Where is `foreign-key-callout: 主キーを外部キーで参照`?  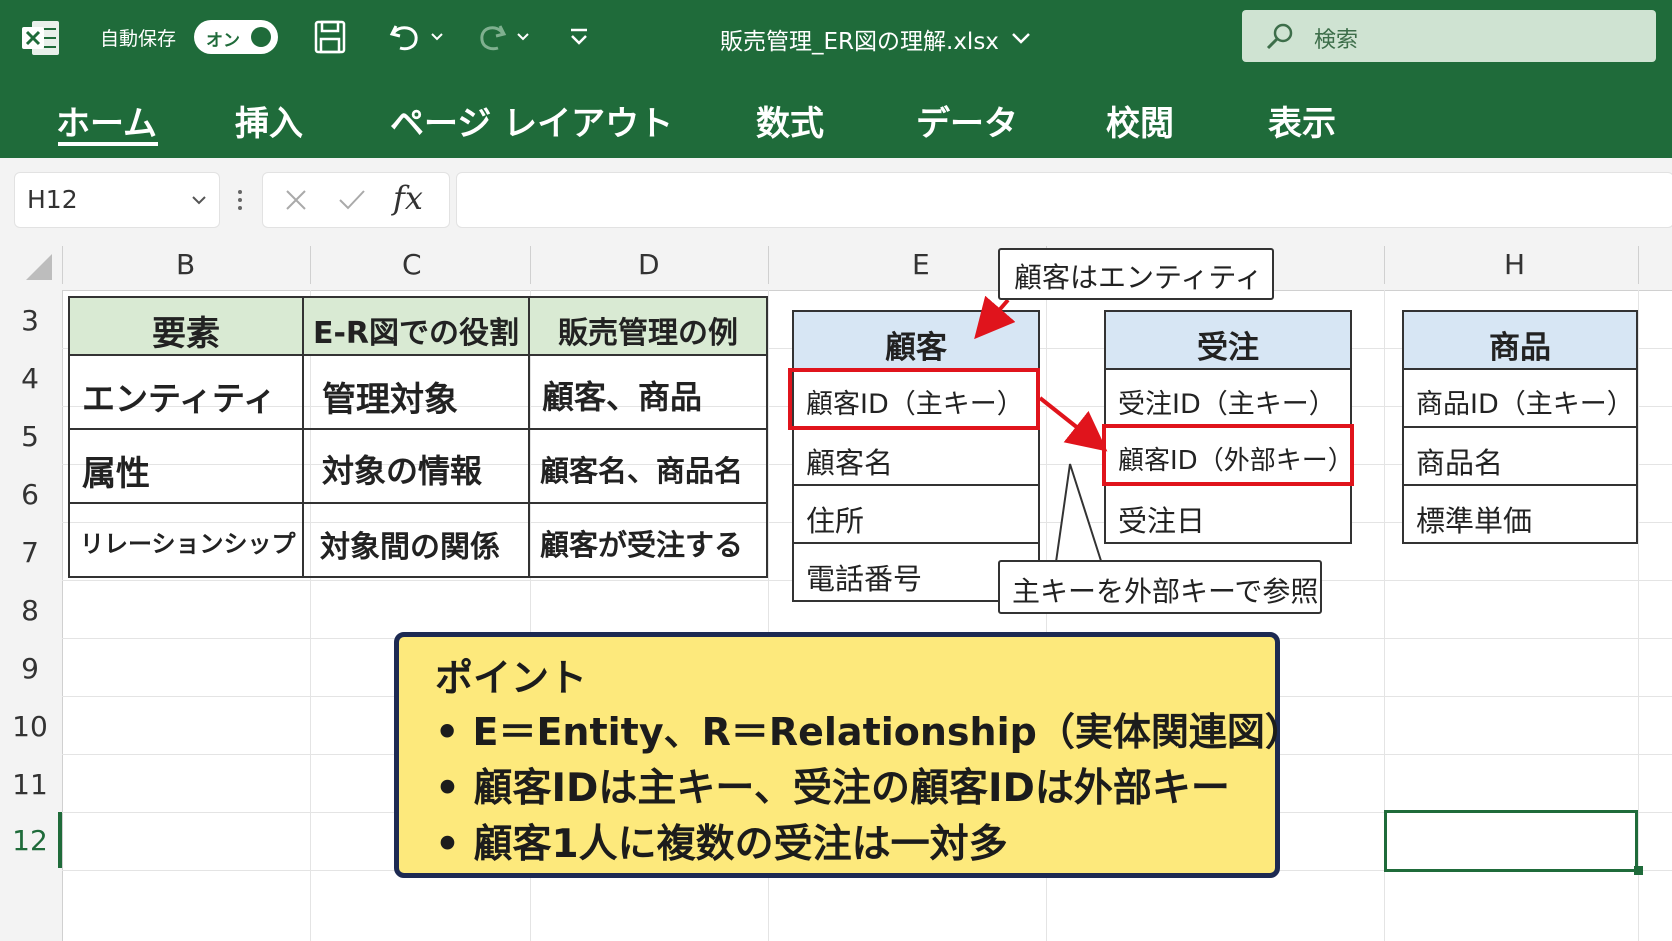
foreign-key-callout: 主キーを外部キーで参照 is located at coordinates (1160, 587).